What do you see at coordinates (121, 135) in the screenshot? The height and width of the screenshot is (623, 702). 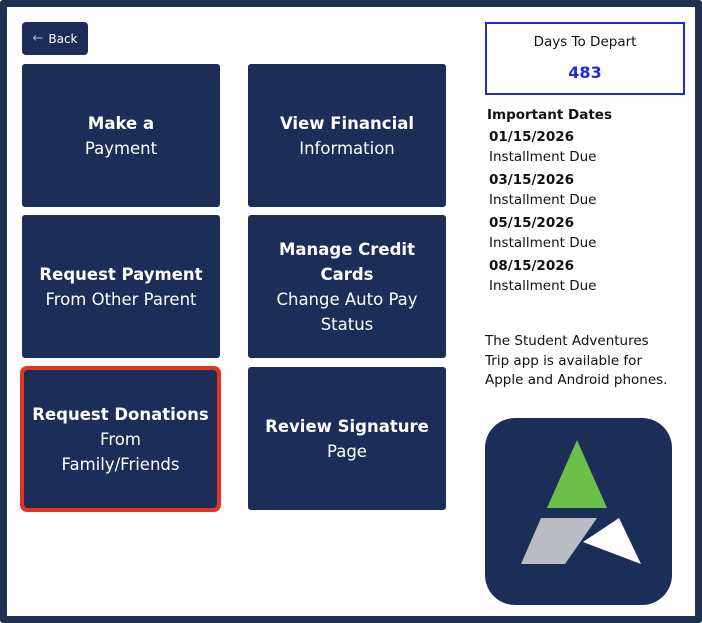 I see `make-payment-button: Make a Payment` at bounding box center [121, 135].